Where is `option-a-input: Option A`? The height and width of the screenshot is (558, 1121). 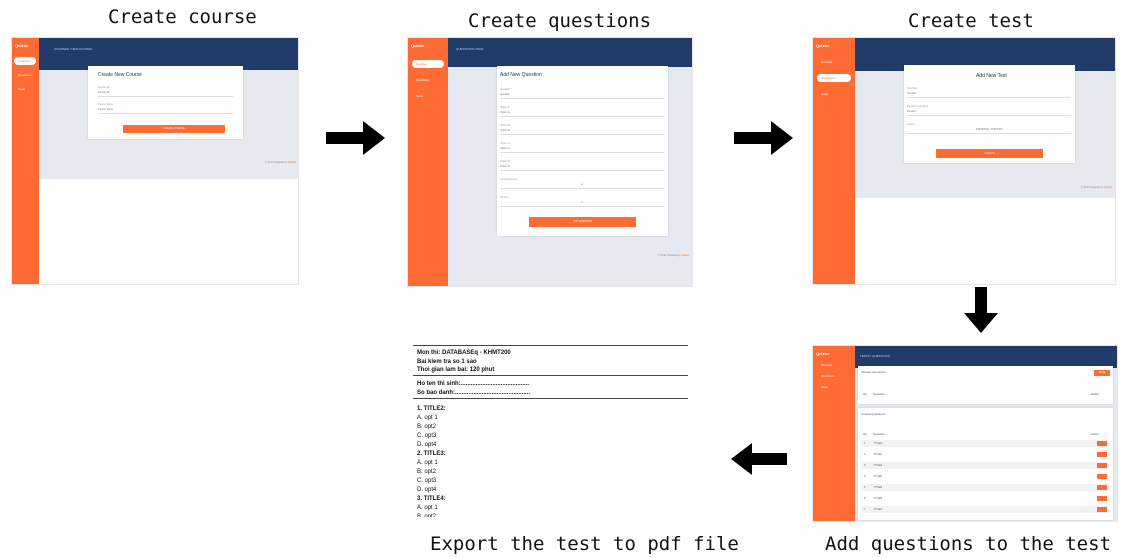
option-a-input: Option A is located at coordinates (582, 114).